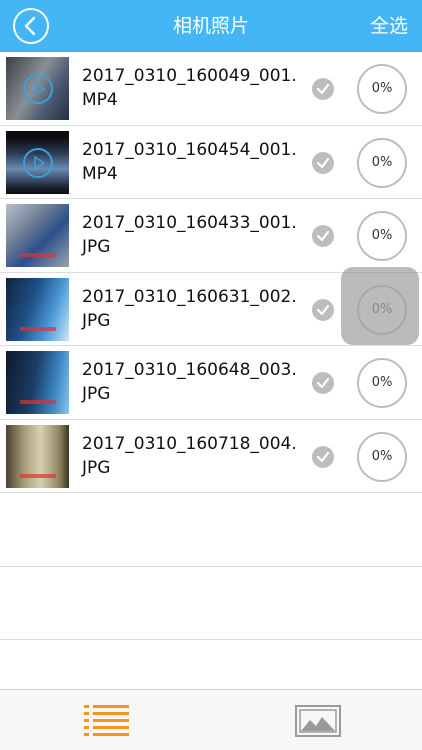 The width and height of the screenshot is (422, 750). I want to click on file-row: 2017_0310_160433_001.JPG 0%, so click(211, 236).